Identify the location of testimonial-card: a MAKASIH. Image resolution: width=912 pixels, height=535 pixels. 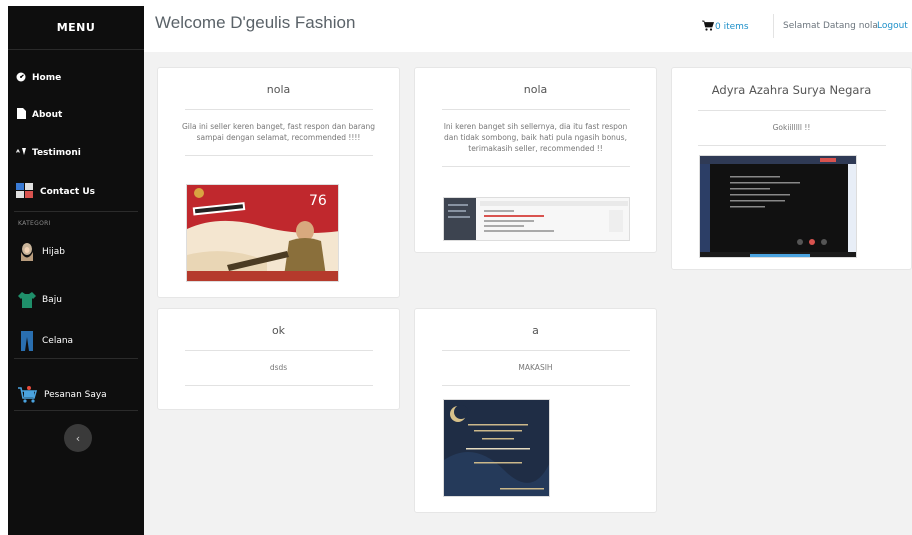
(535, 410).